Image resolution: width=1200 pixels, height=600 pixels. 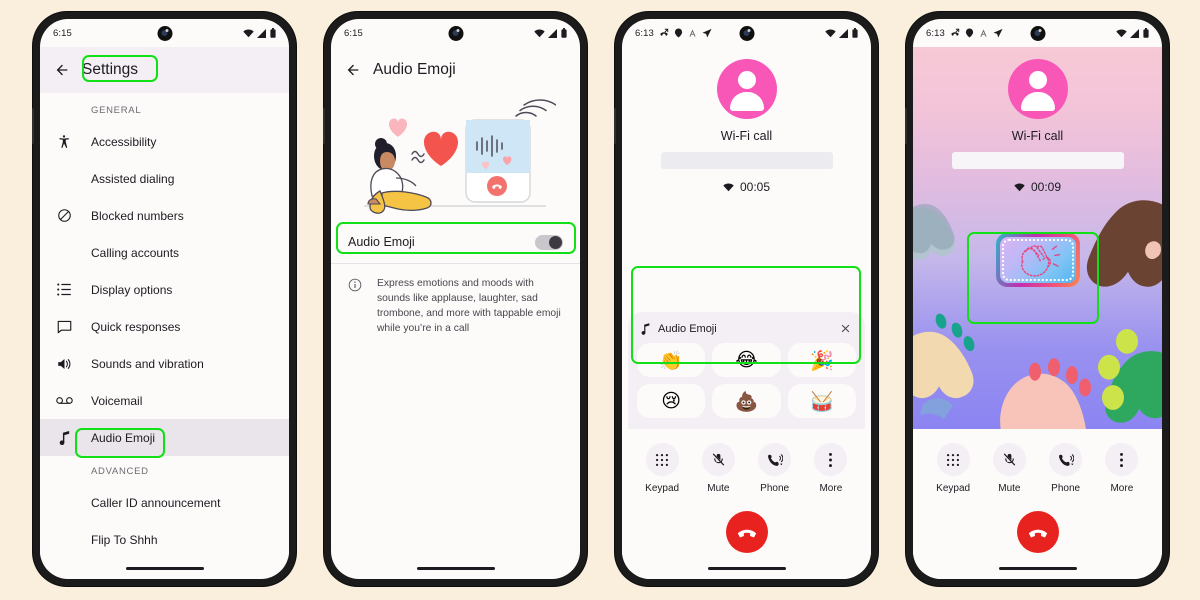 What do you see at coordinates (124, 141) in the screenshot?
I see `settings-row-label: Accessibility` at bounding box center [124, 141].